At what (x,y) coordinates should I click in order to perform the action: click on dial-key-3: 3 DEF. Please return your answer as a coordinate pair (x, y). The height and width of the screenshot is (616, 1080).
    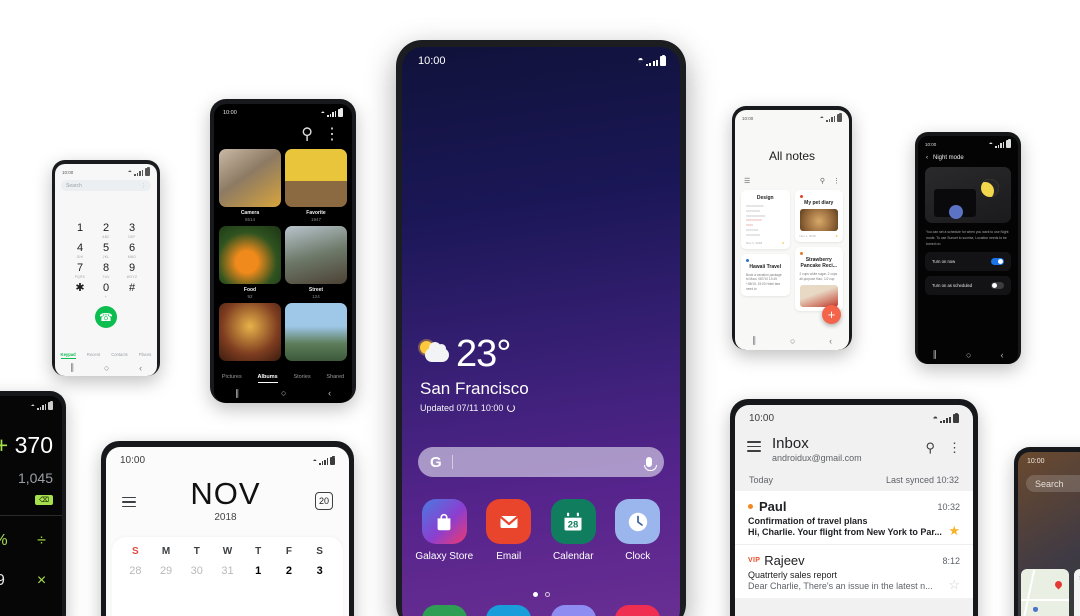
    Looking at the image, I should click on (132, 231).